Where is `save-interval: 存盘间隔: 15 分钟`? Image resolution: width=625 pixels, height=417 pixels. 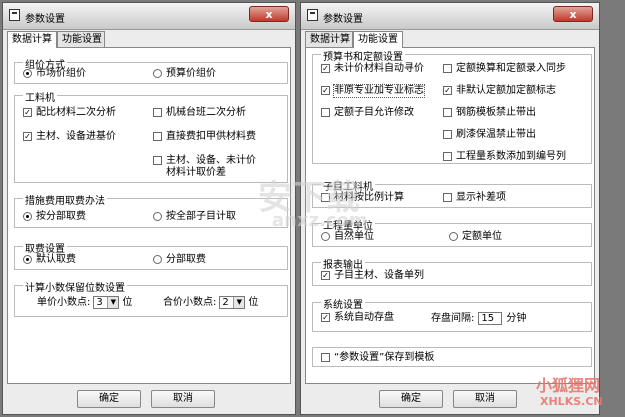
save-interval: 存盘间隔: 15 分钟 is located at coordinates (479, 318).